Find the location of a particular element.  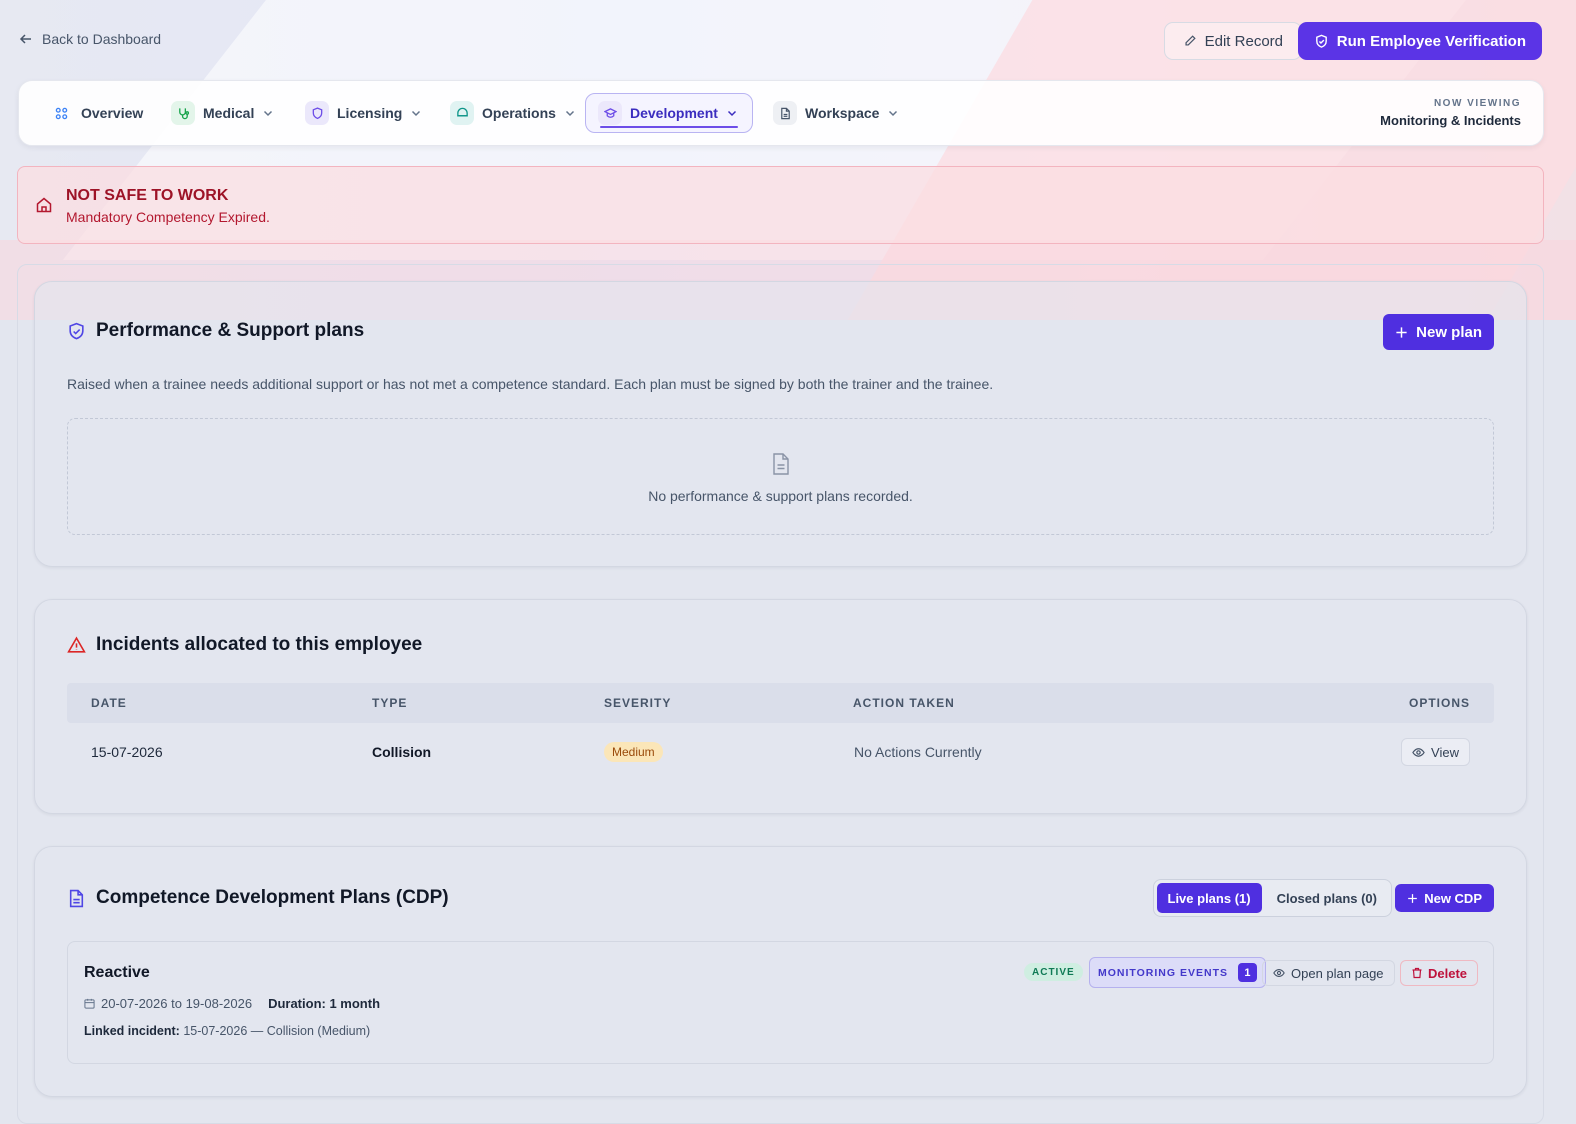

incident-type: Collision is located at coordinates (402, 752).